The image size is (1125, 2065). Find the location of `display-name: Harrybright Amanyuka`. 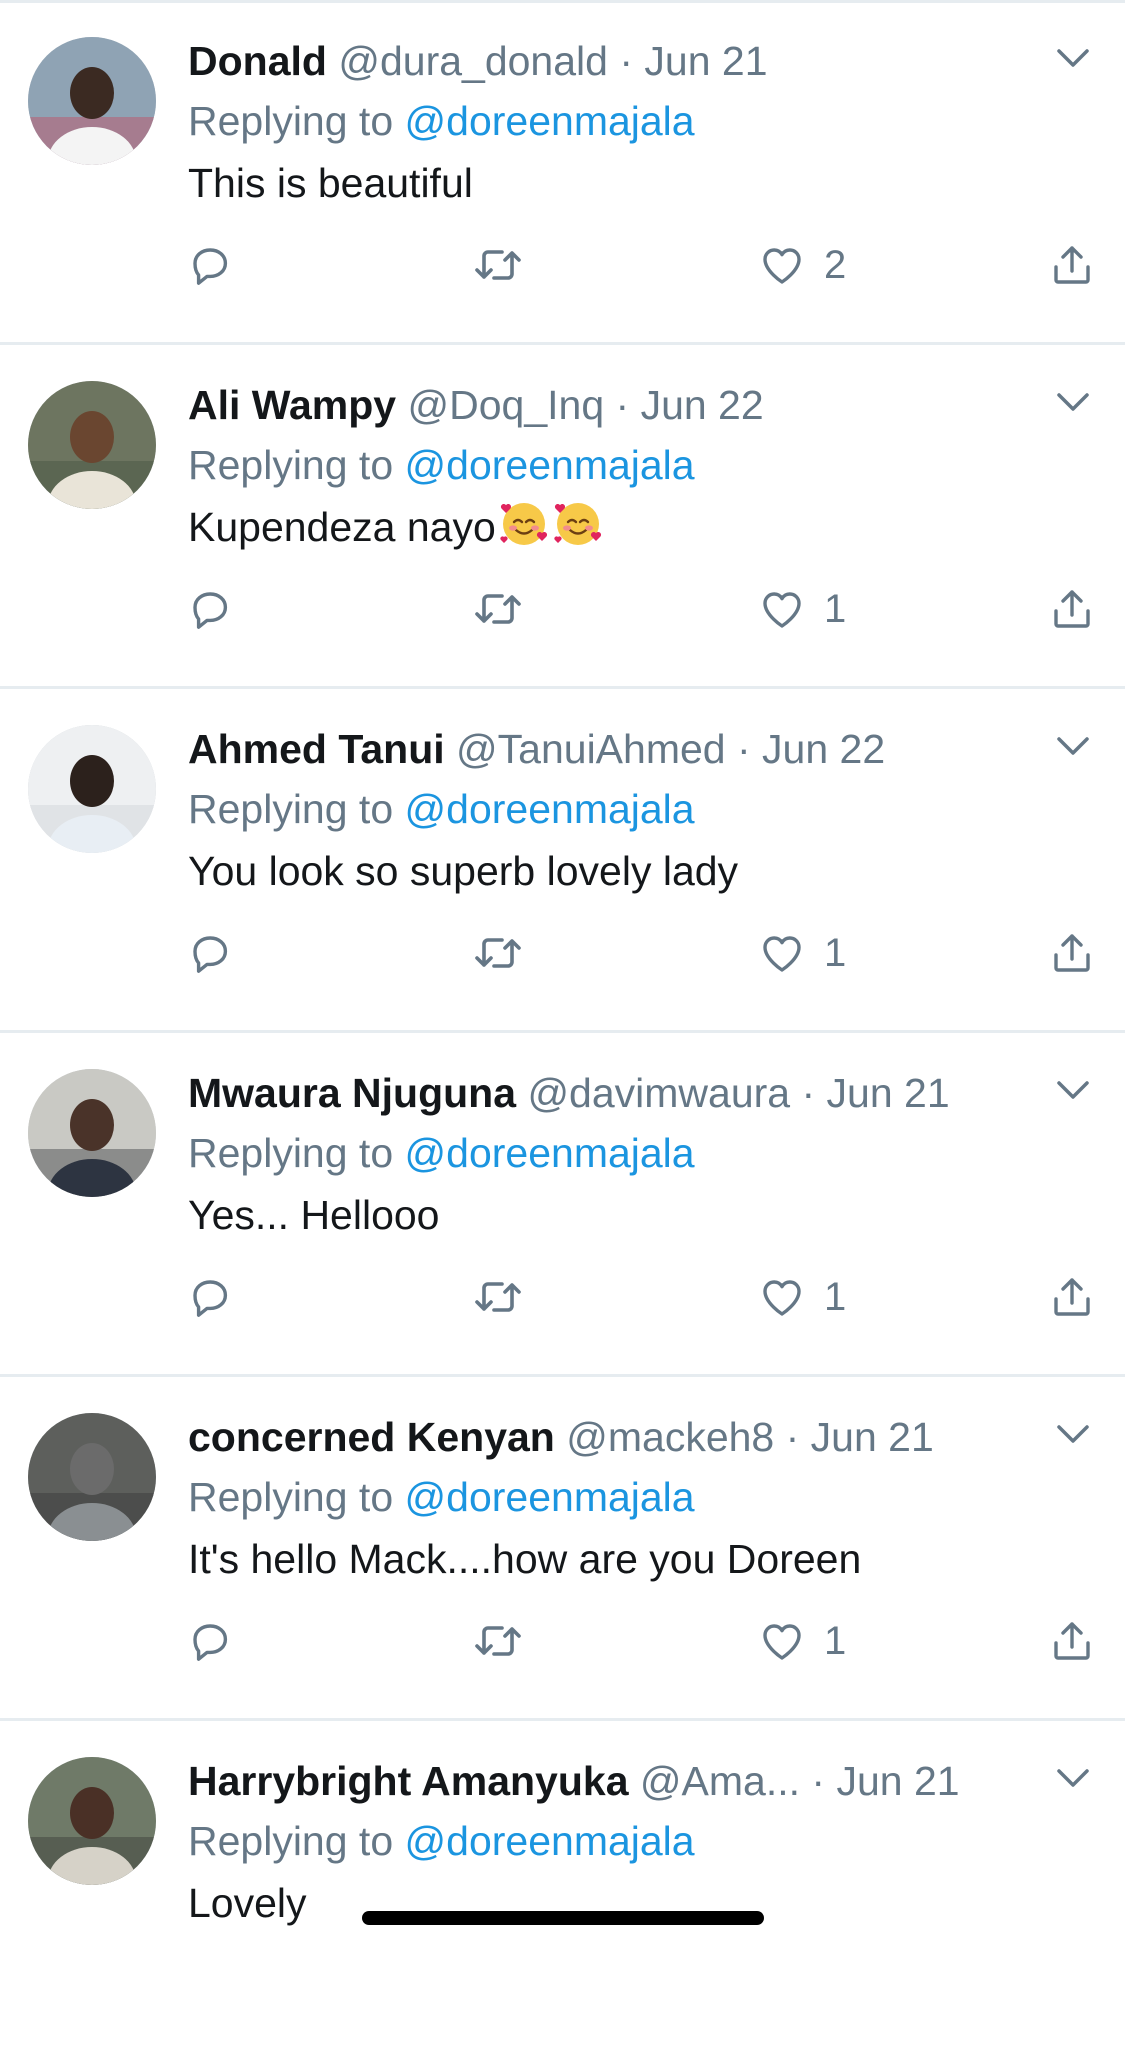

display-name: Harrybright Amanyuka is located at coordinates (408, 1781).